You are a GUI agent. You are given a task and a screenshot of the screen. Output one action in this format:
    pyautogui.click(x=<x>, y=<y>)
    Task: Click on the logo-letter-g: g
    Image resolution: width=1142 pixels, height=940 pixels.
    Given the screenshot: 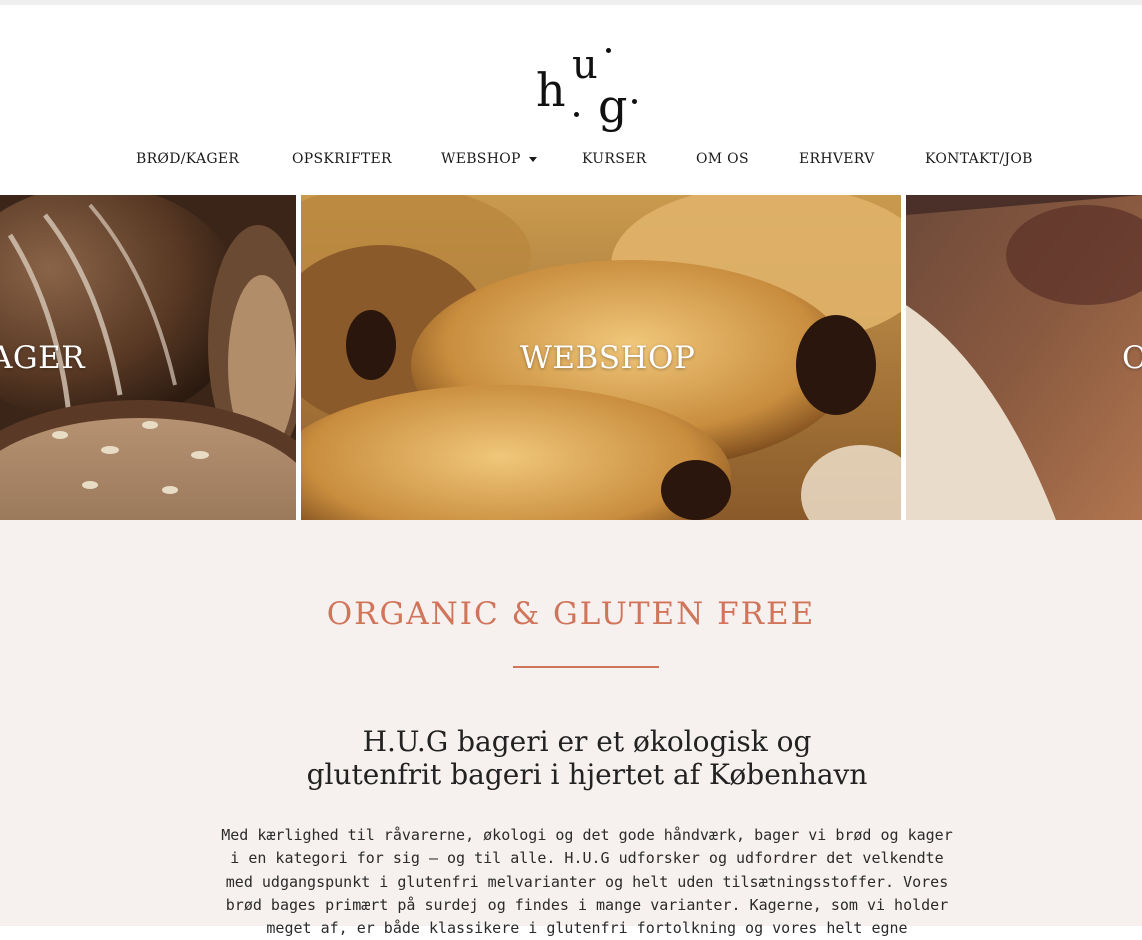 What is the action you would take?
    pyautogui.click(x=613, y=106)
    